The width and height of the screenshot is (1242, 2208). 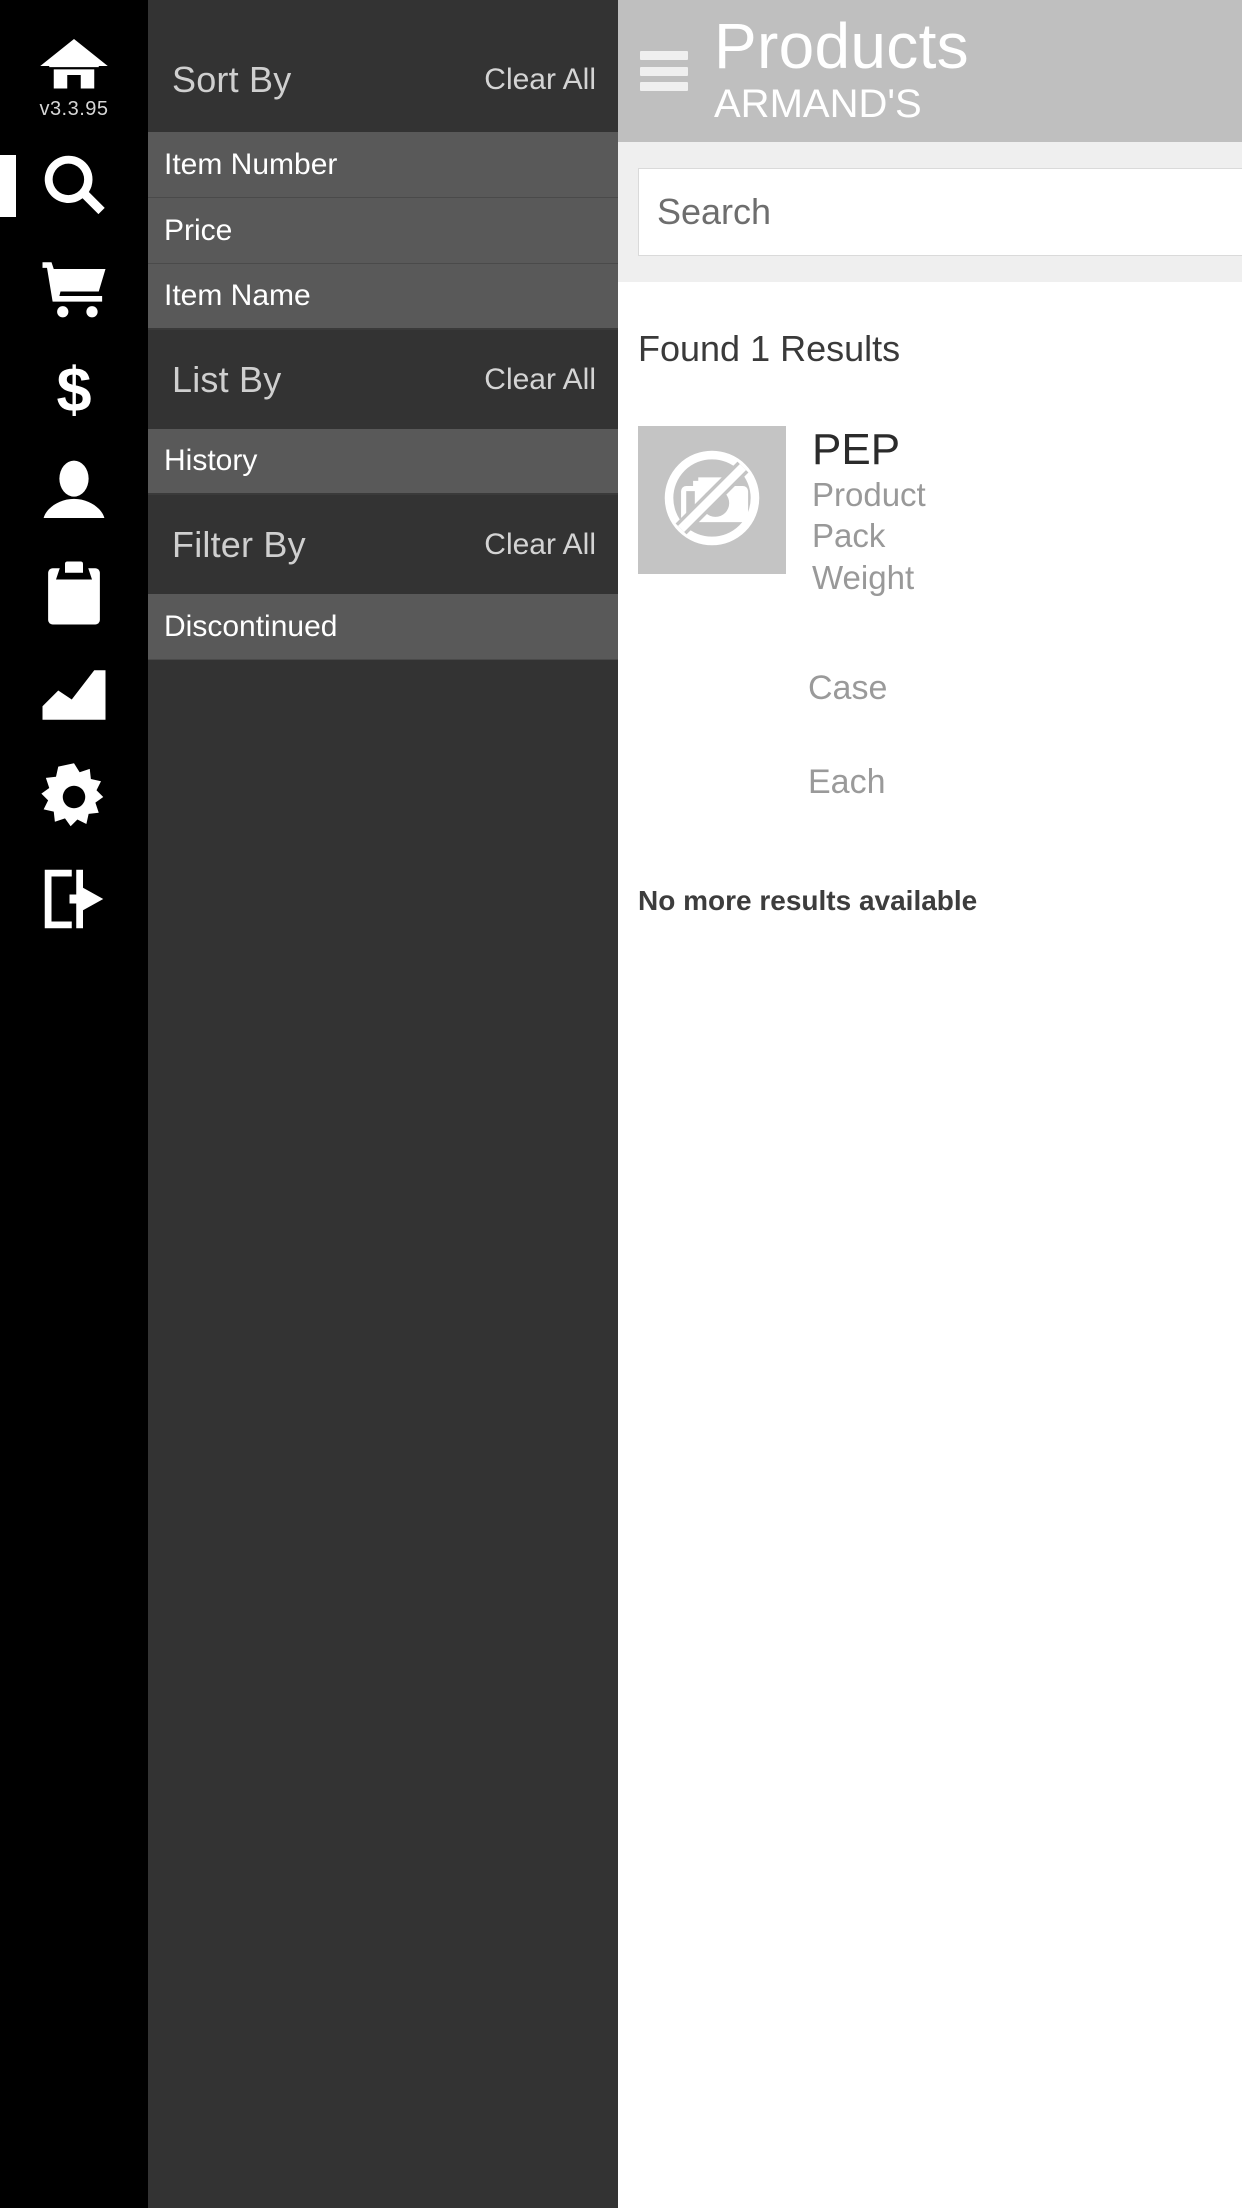 I want to click on sort-option-item-name: Item Name, so click(x=383, y=297).